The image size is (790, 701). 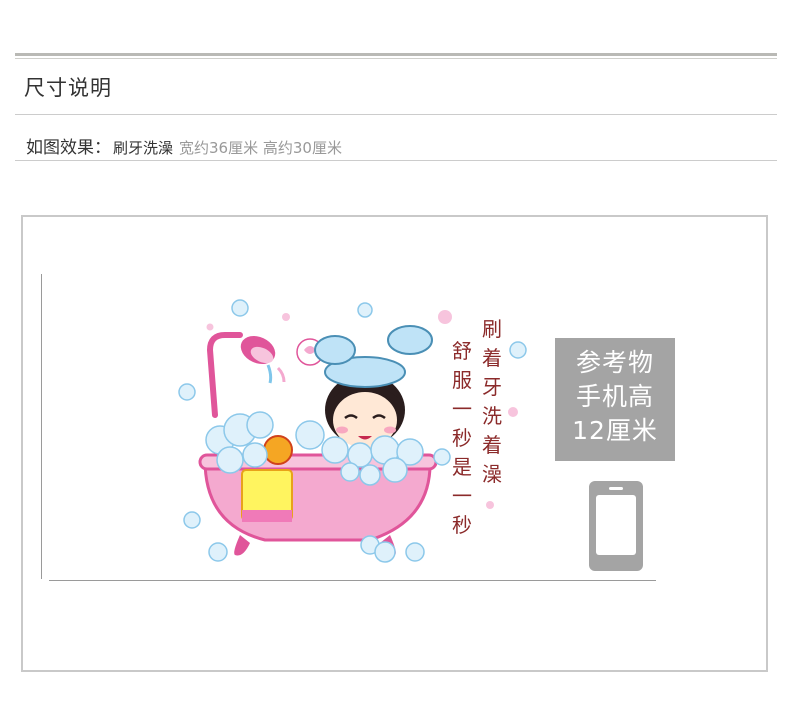 What do you see at coordinates (396, 58) in the screenshot?
I see `top-divider-thin` at bounding box center [396, 58].